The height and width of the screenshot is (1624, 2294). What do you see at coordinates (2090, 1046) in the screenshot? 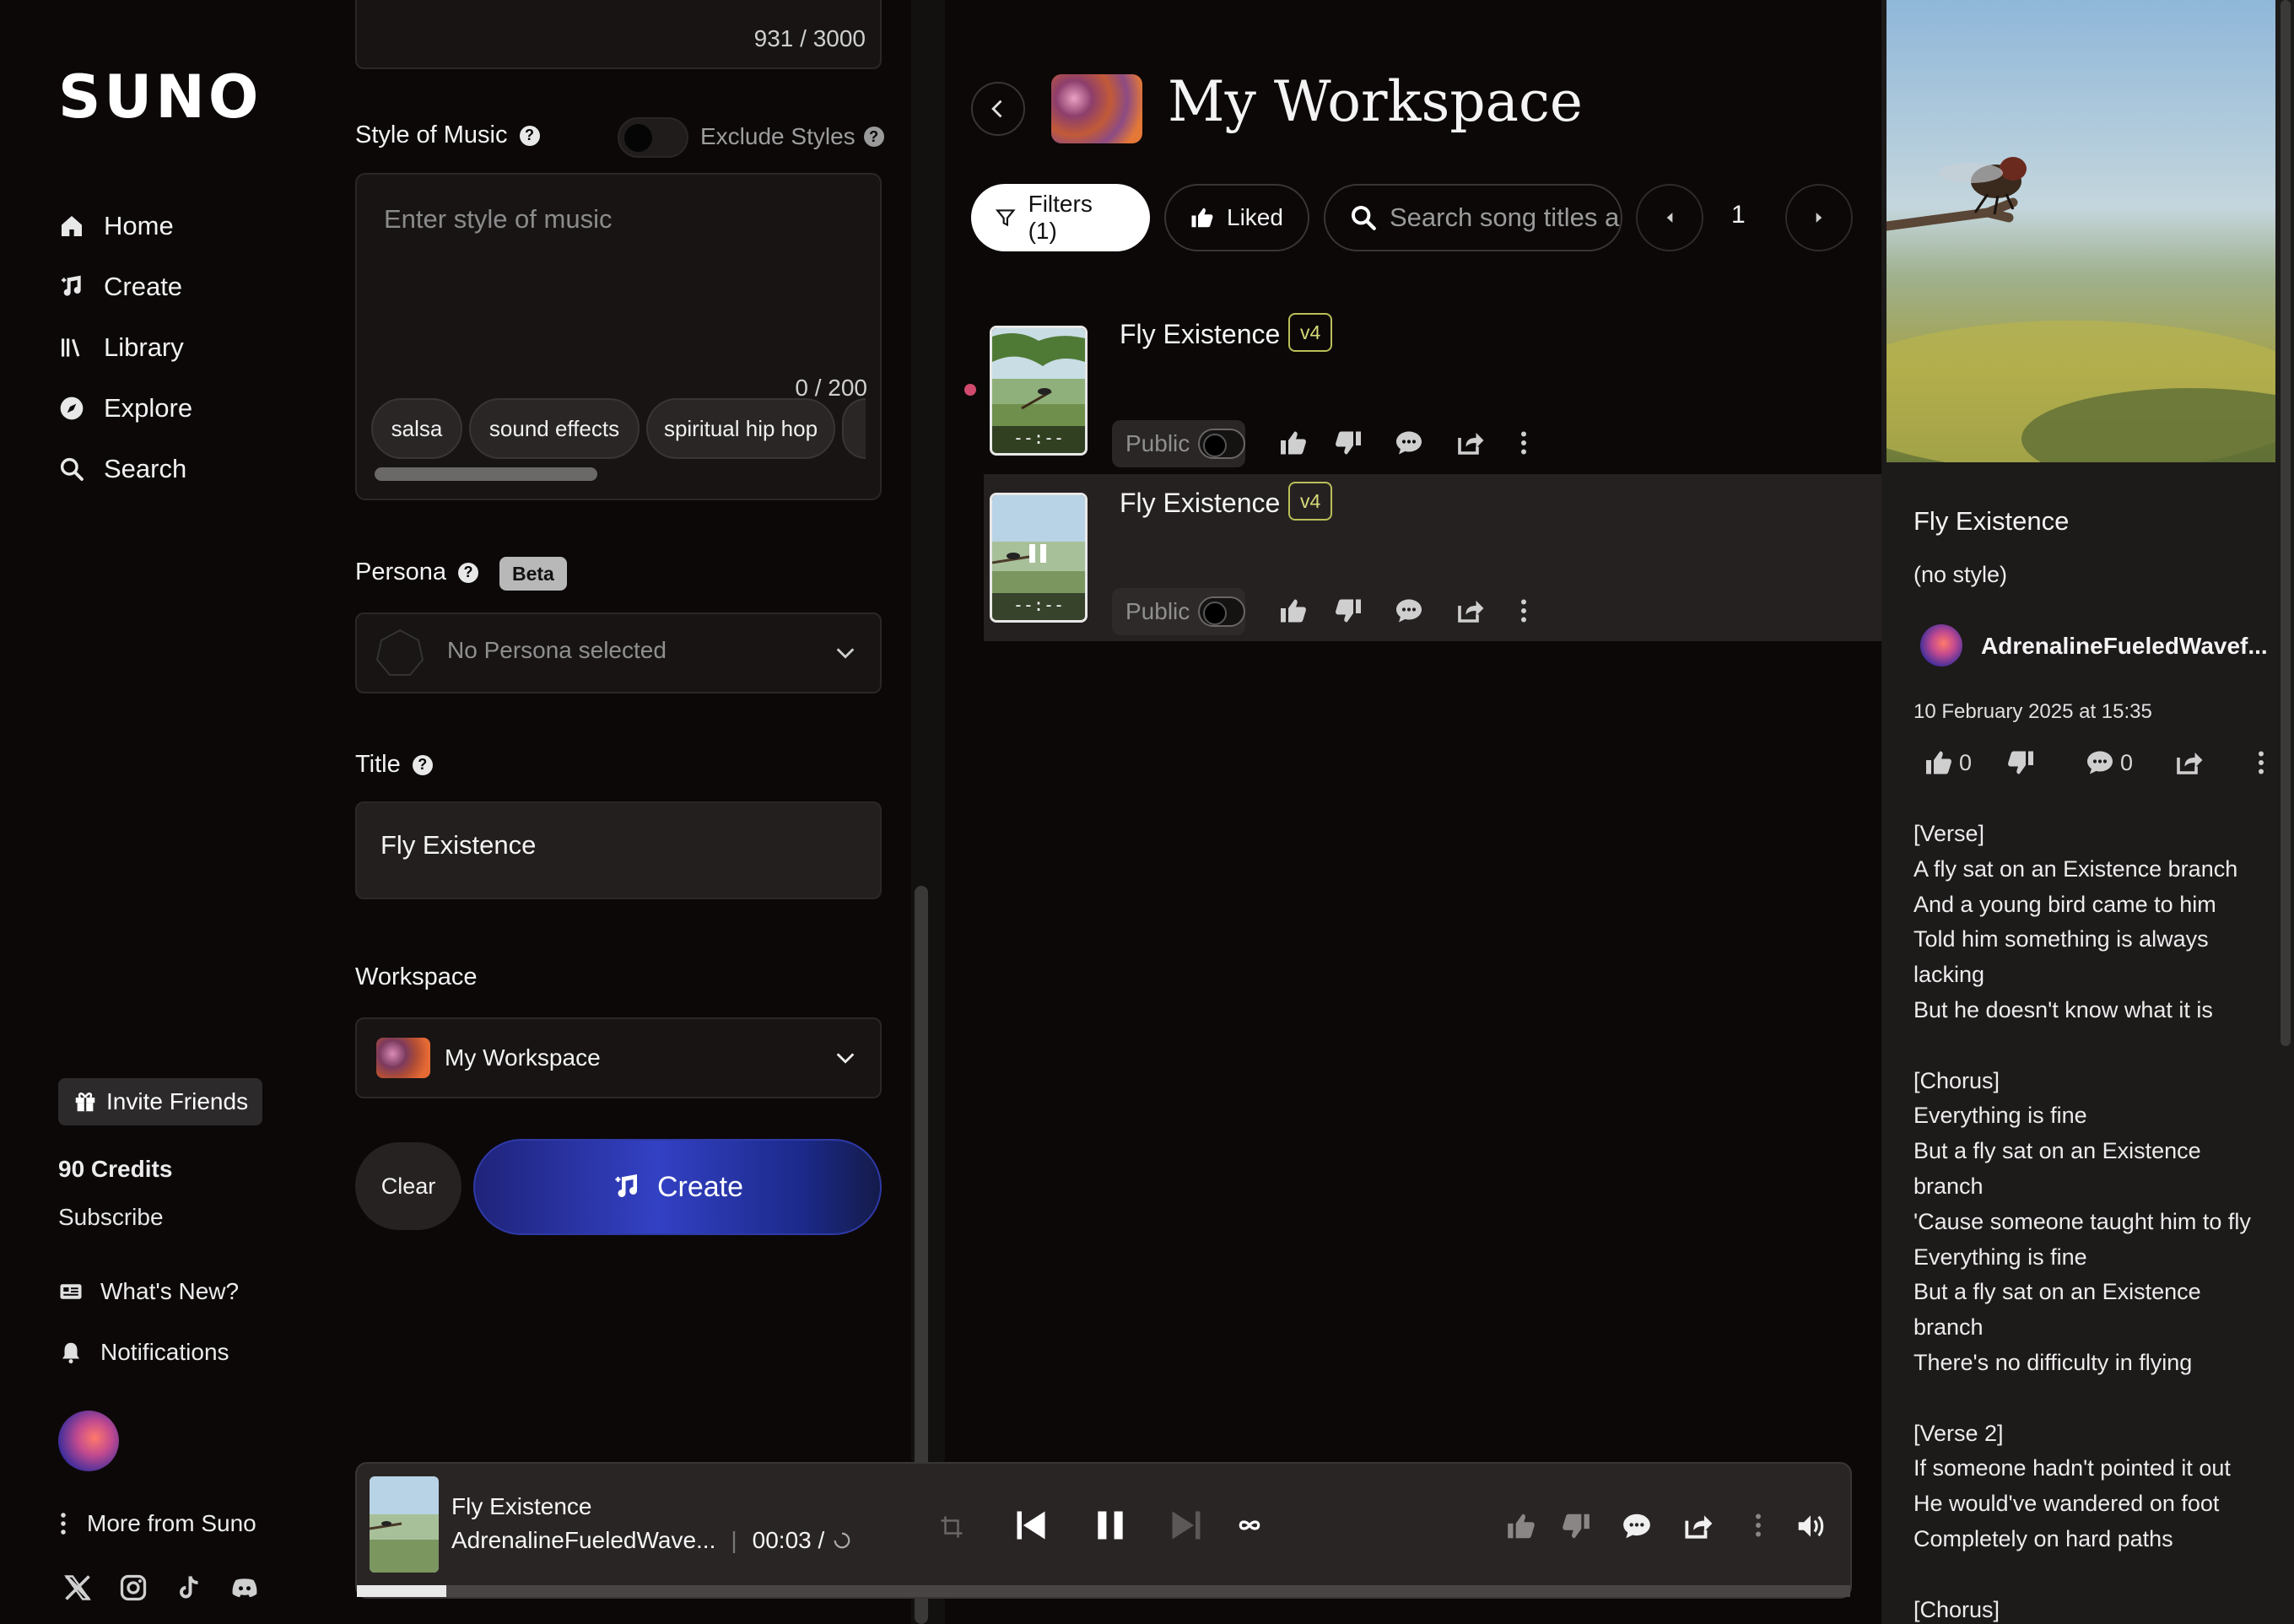
I see `lyric-line` at bounding box center [2090, 1046].